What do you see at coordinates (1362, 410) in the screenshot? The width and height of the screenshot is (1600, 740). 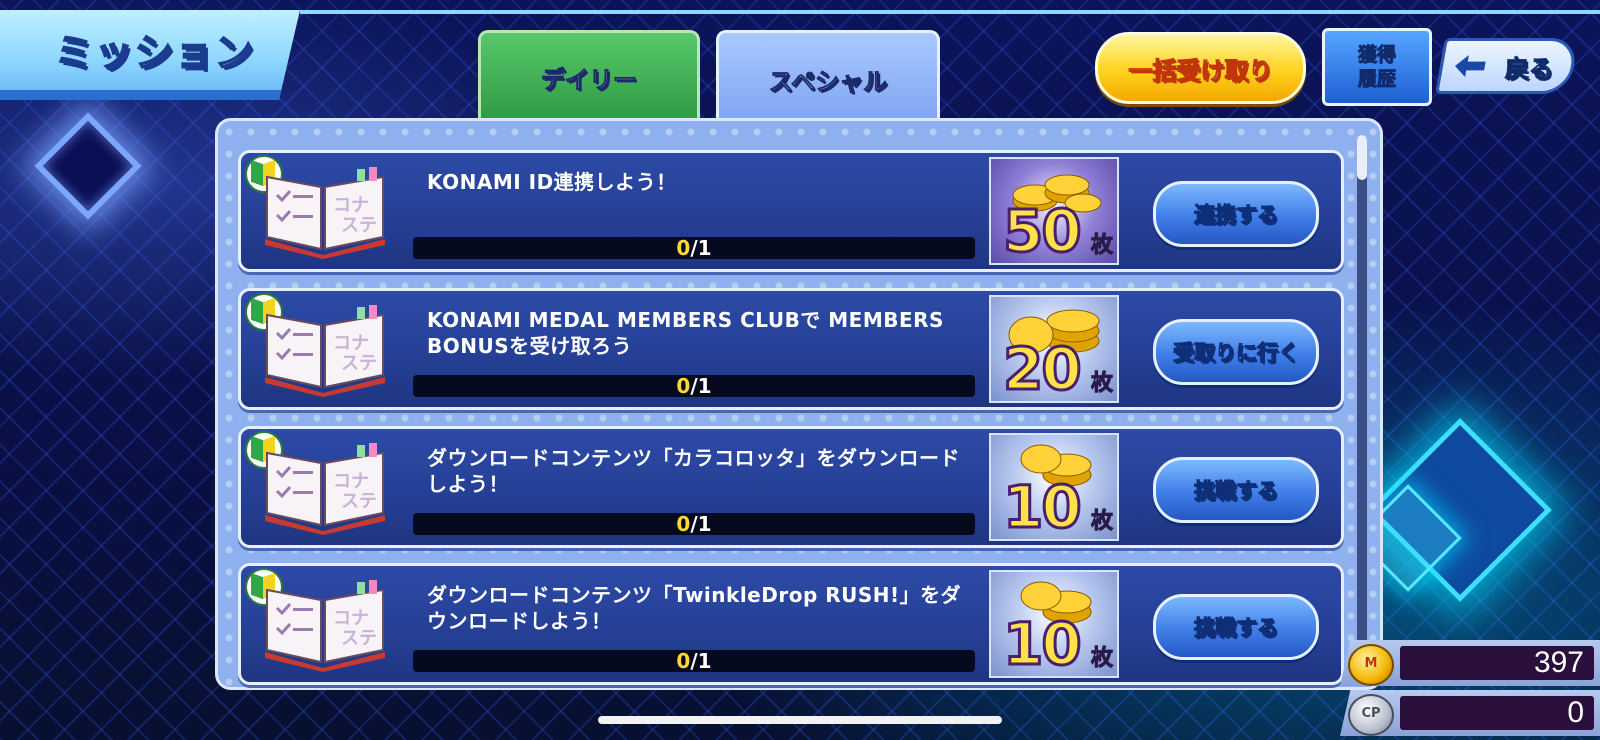 I see `scrollbar-track` at bounding box center [1362, 410].